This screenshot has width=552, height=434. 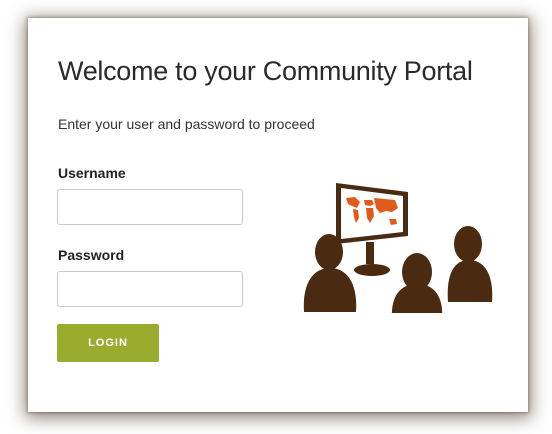 I want to click on page-title: Welcome to your Community Portal, so click(x=265, y=71).